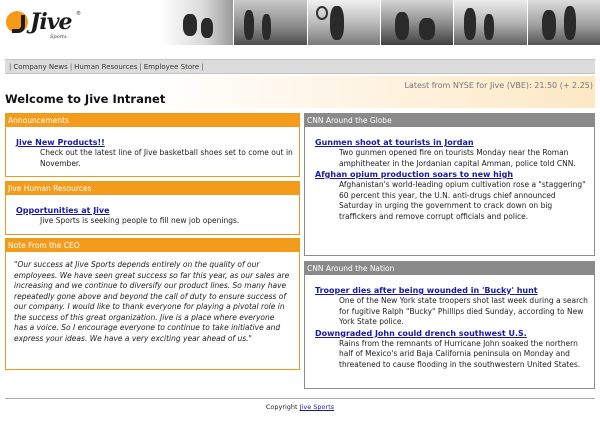 The height and width of the screenshot is (423, 600). I want to click on nav-link-company-news: Company News, so click(40, 67).